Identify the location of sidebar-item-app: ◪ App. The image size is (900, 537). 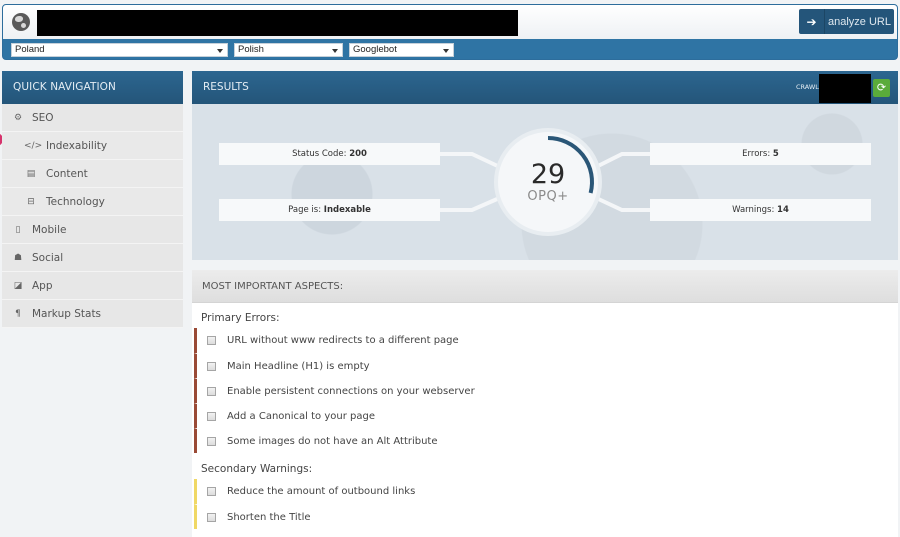
(92, 286).